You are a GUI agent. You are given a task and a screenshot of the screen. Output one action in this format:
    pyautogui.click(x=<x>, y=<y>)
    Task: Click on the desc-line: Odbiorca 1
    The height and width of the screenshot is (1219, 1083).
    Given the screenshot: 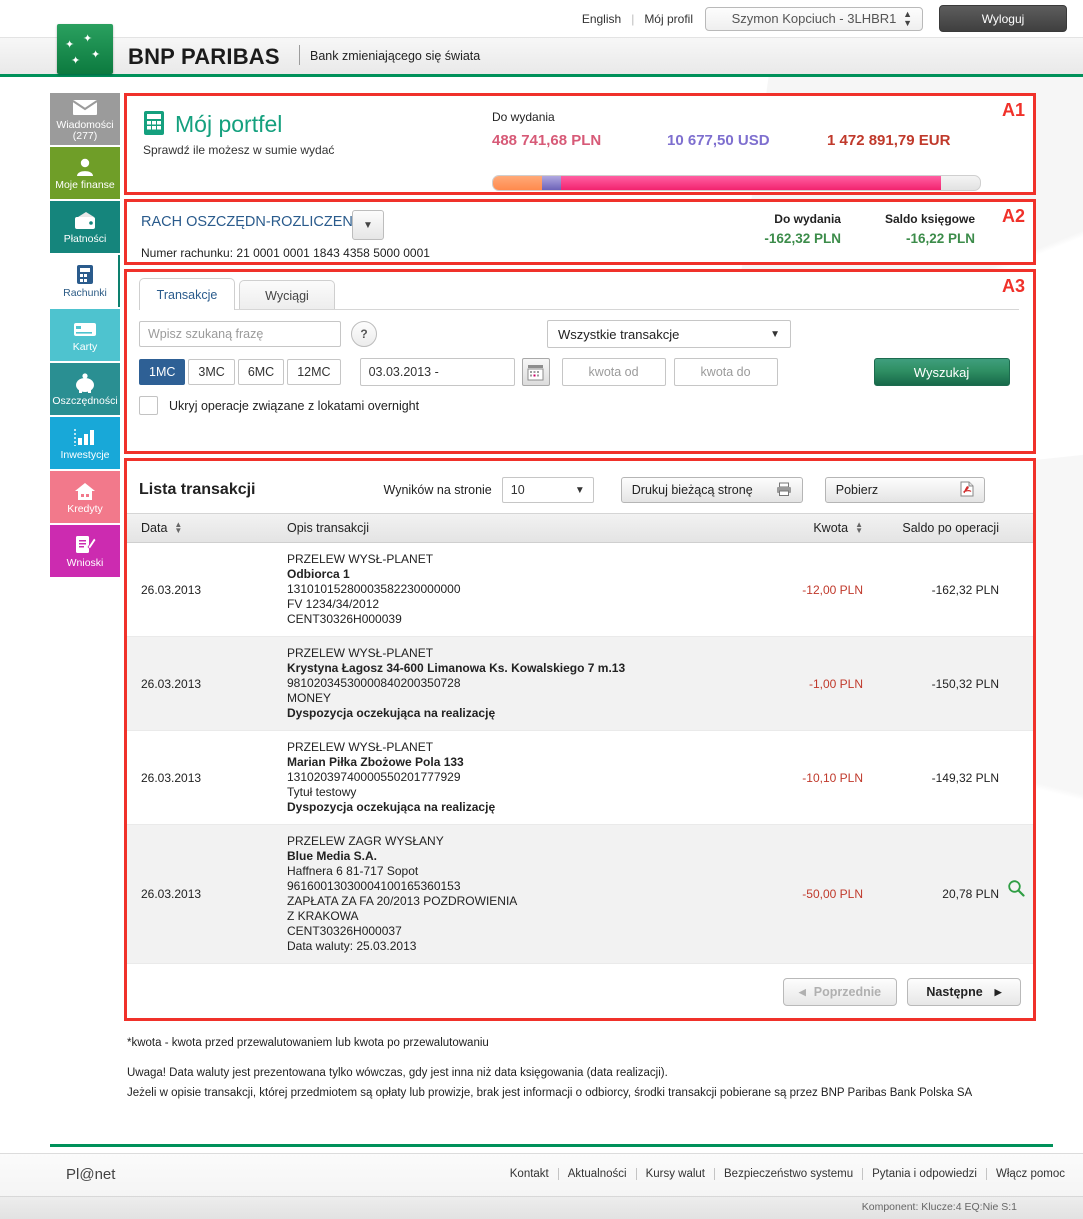 What is the action you would take?
    pyautogui.click(x=318, y=574)
    